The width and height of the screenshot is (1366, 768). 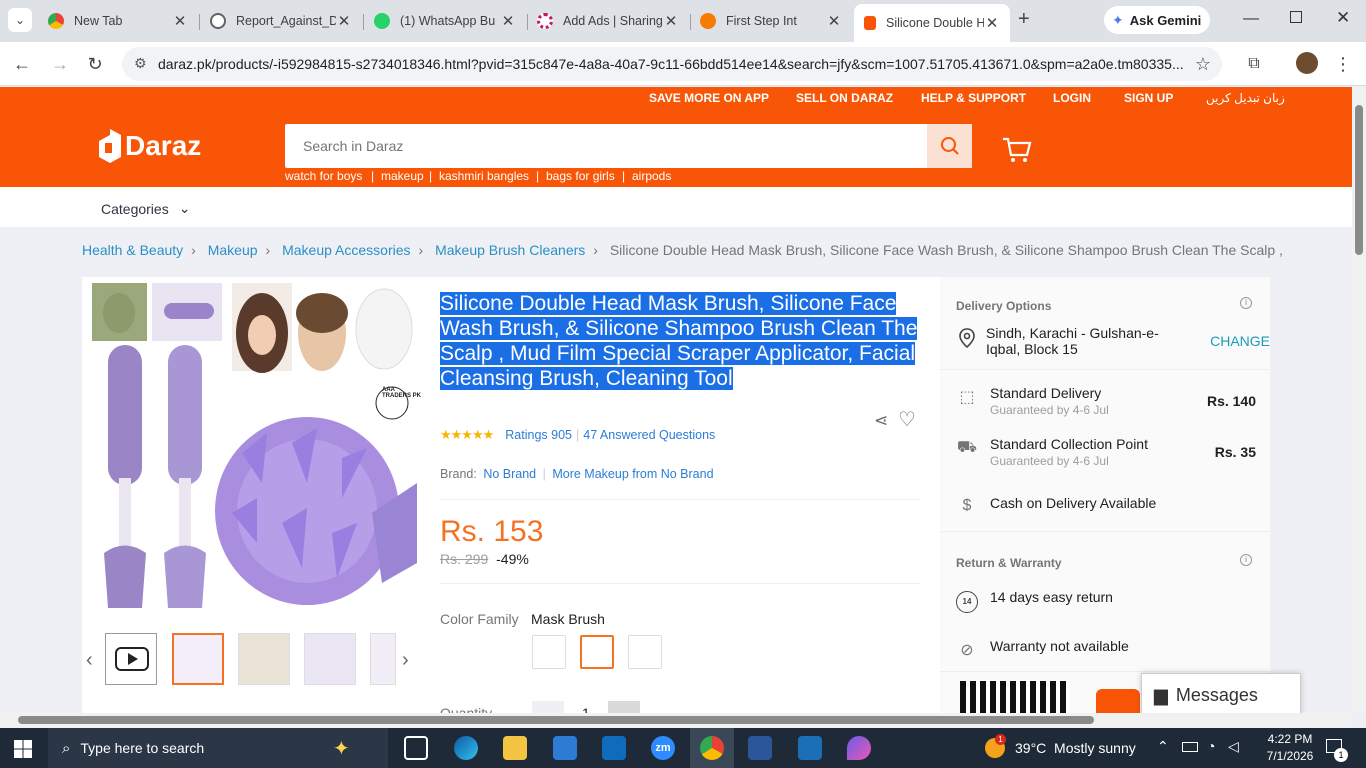 What do you see at coordinates (233, 250) in the screenshot?
I see `breadcrumb-link: Makeup` at bounding box center [233, 250].